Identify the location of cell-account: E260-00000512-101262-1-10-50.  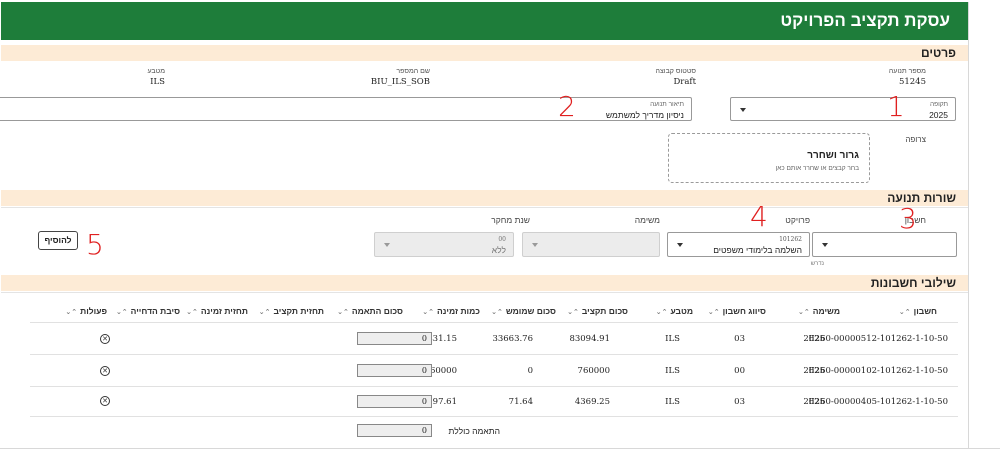
(878, 339).